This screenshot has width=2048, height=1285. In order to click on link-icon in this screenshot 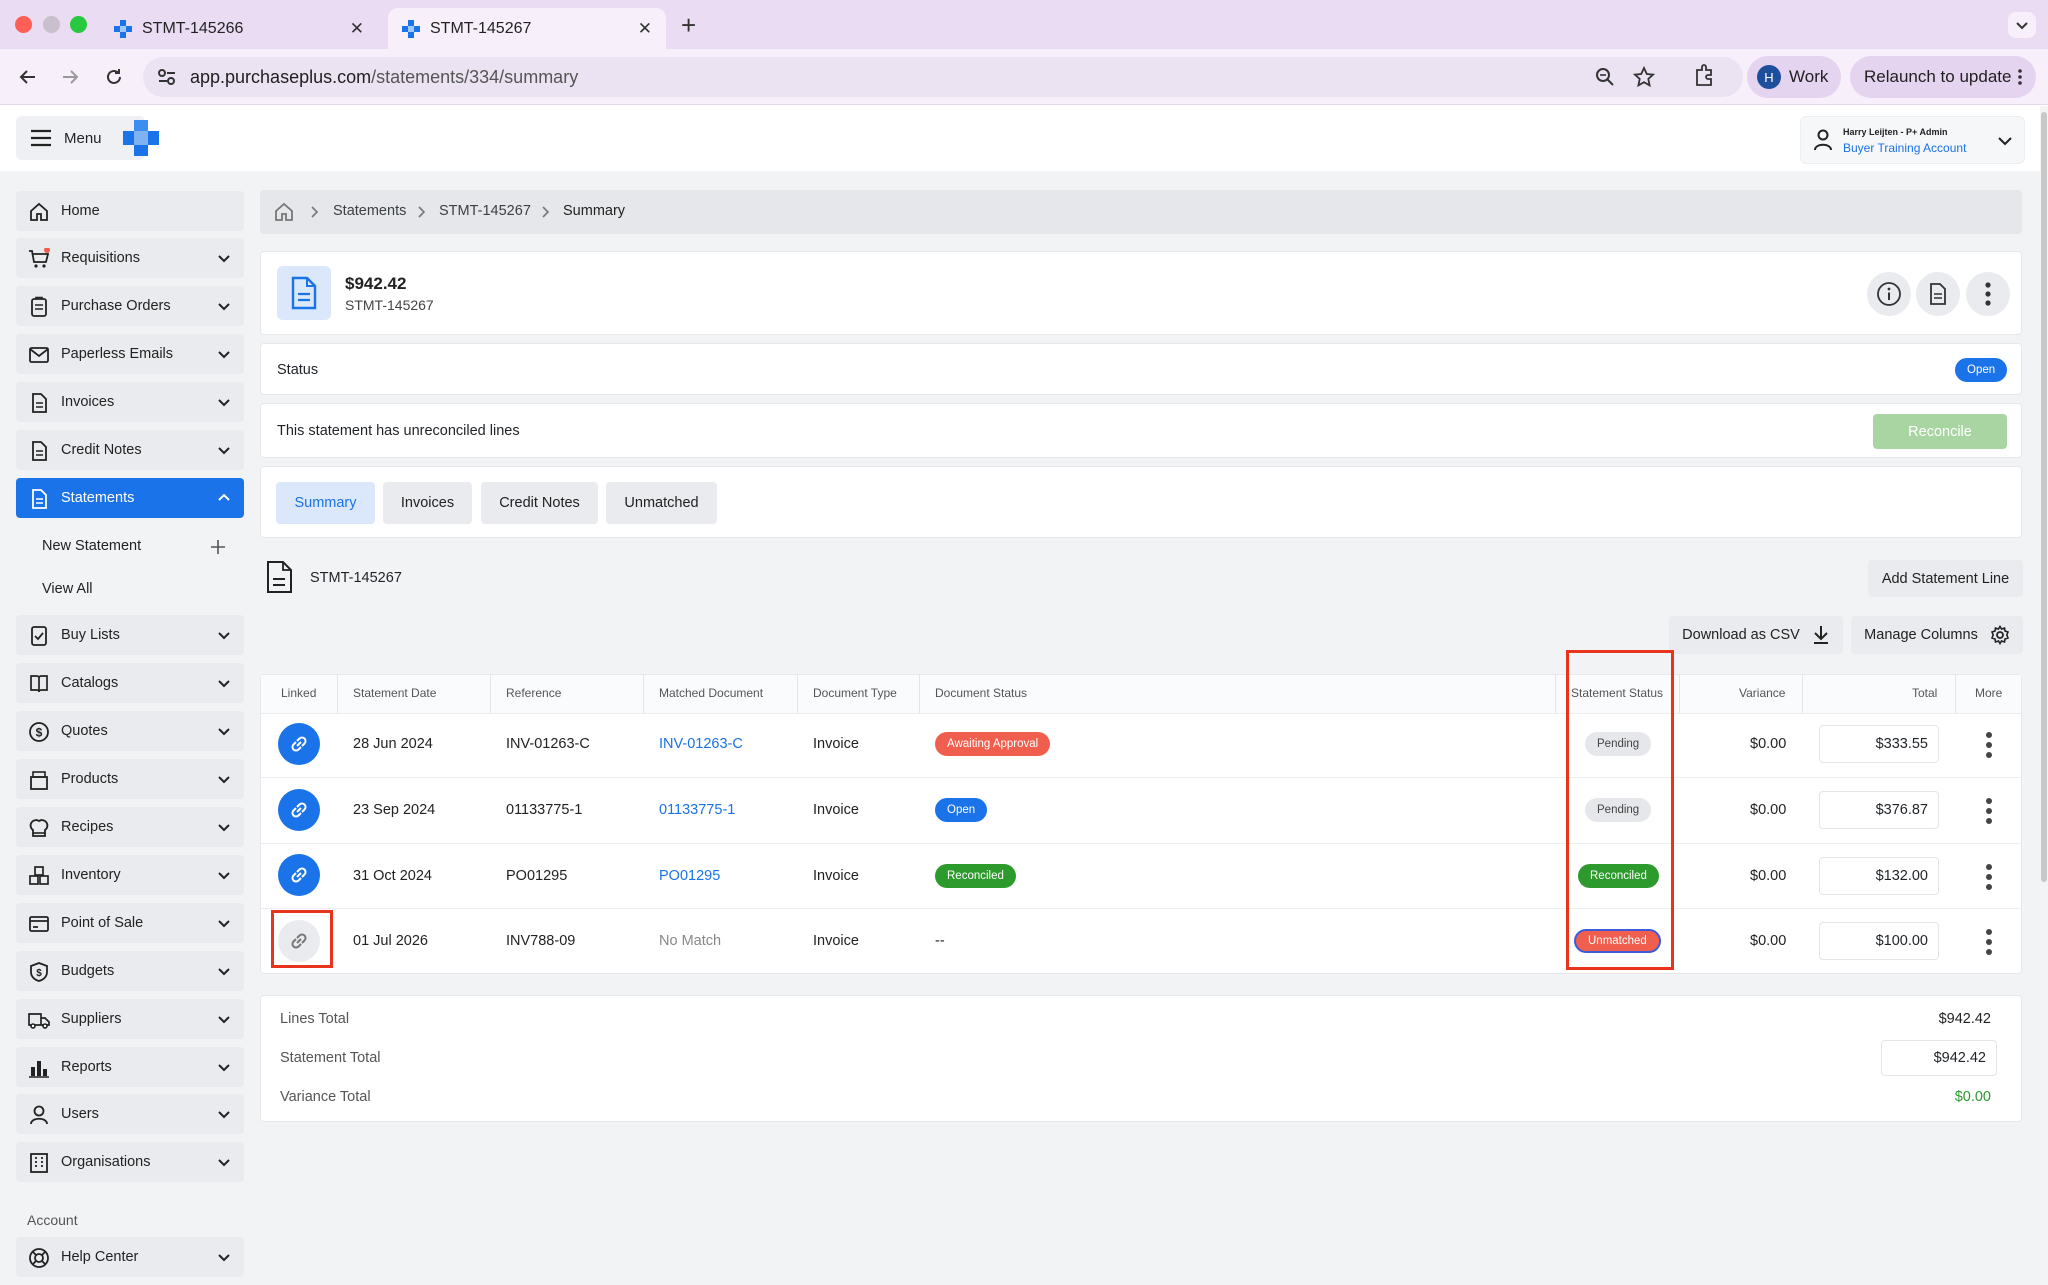, I will do `click(299, 744)`.